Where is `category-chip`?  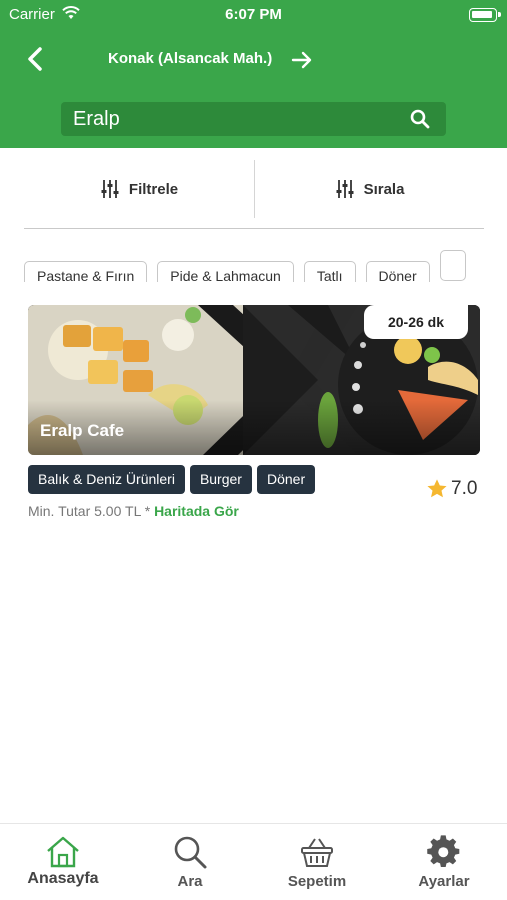
category-chip is located at coordinates (452, 265).